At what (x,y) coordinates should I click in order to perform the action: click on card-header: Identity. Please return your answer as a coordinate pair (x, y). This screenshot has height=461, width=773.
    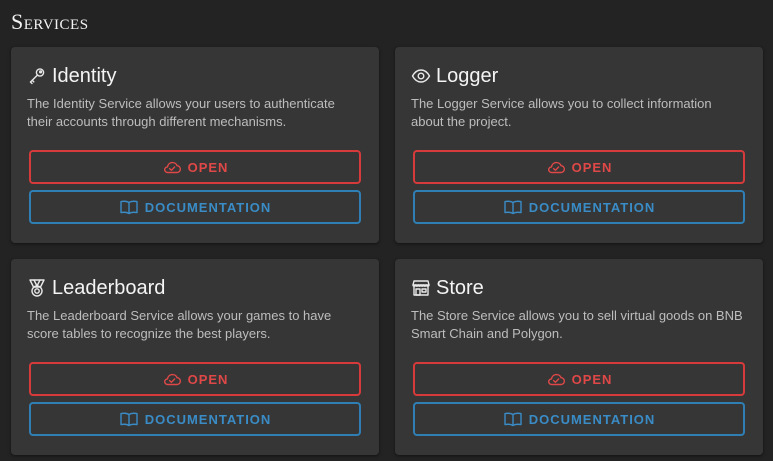
    Looking at the image, I should click on (71, 76).